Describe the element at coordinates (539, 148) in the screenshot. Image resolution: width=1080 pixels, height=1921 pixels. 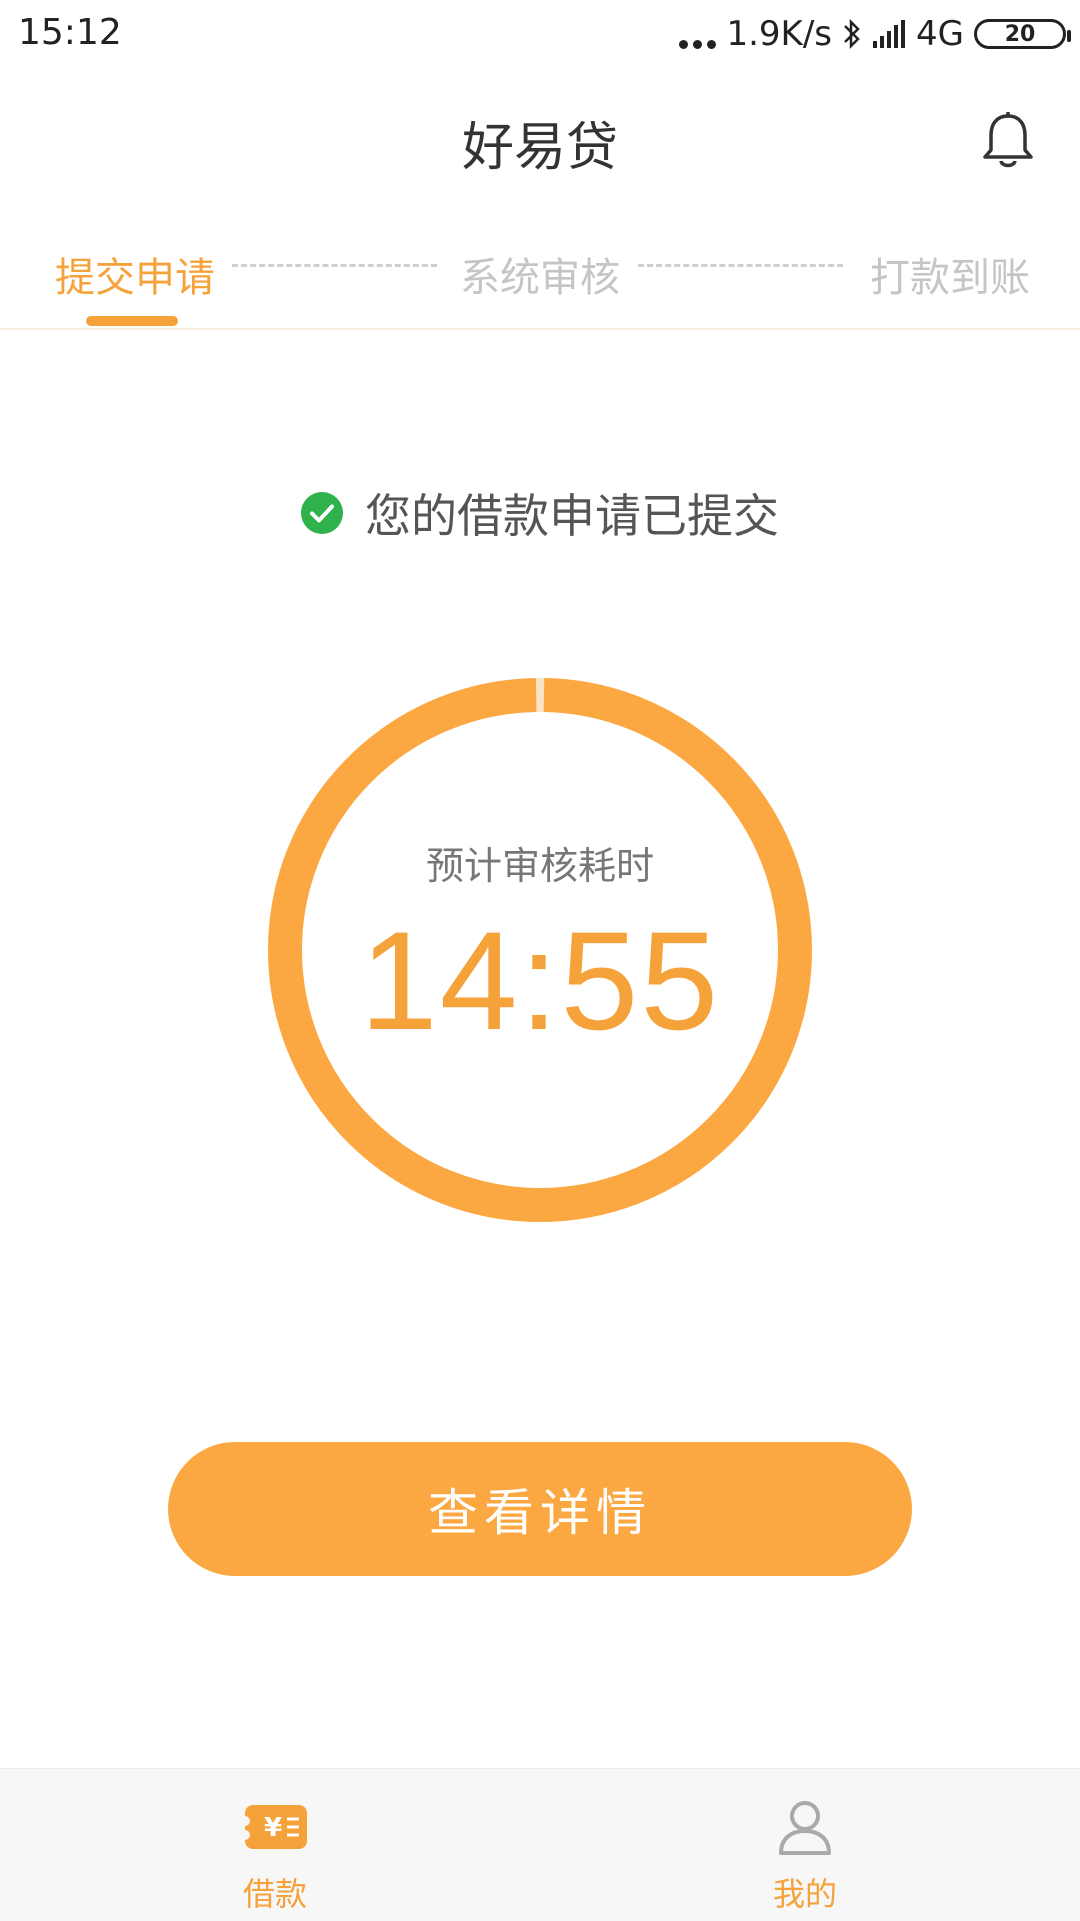
I see `page-title: 好易贷` at that location.